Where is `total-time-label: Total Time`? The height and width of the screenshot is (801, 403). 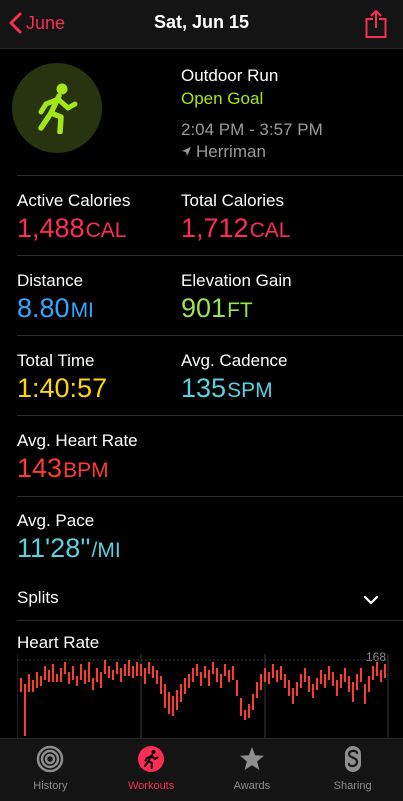 total-time-label: Total Time is located at coordinates (56, 360).